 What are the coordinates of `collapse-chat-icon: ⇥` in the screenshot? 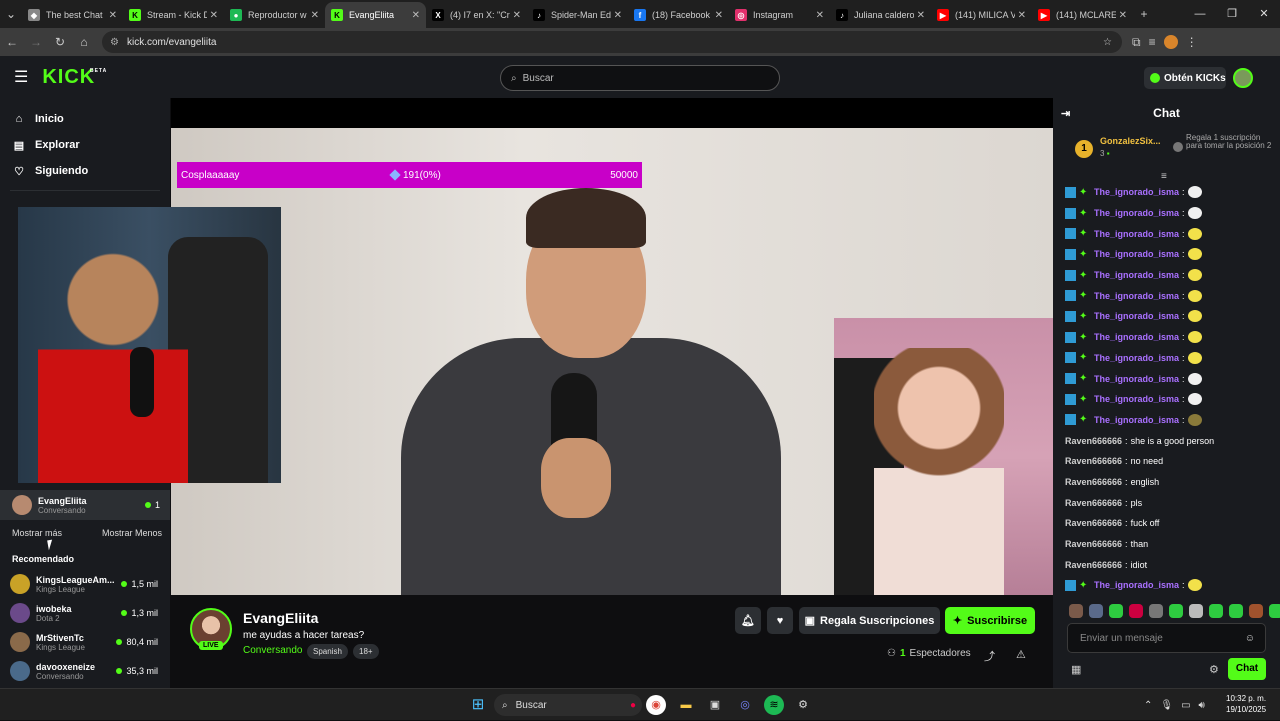 It's located at (1065, 113).